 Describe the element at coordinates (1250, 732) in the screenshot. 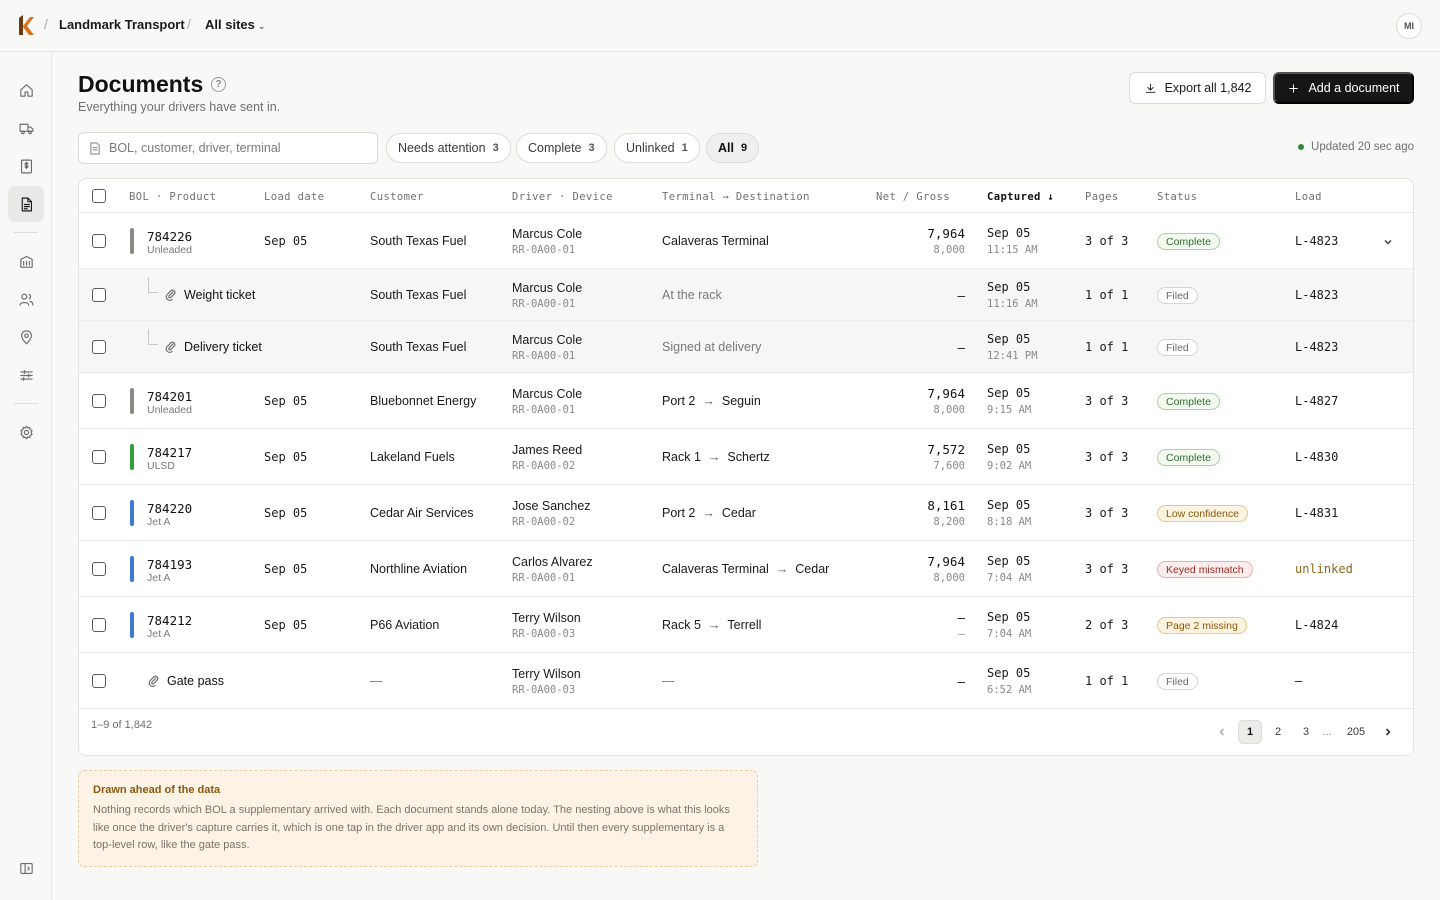

I see `page-button-1: 1` at that location.